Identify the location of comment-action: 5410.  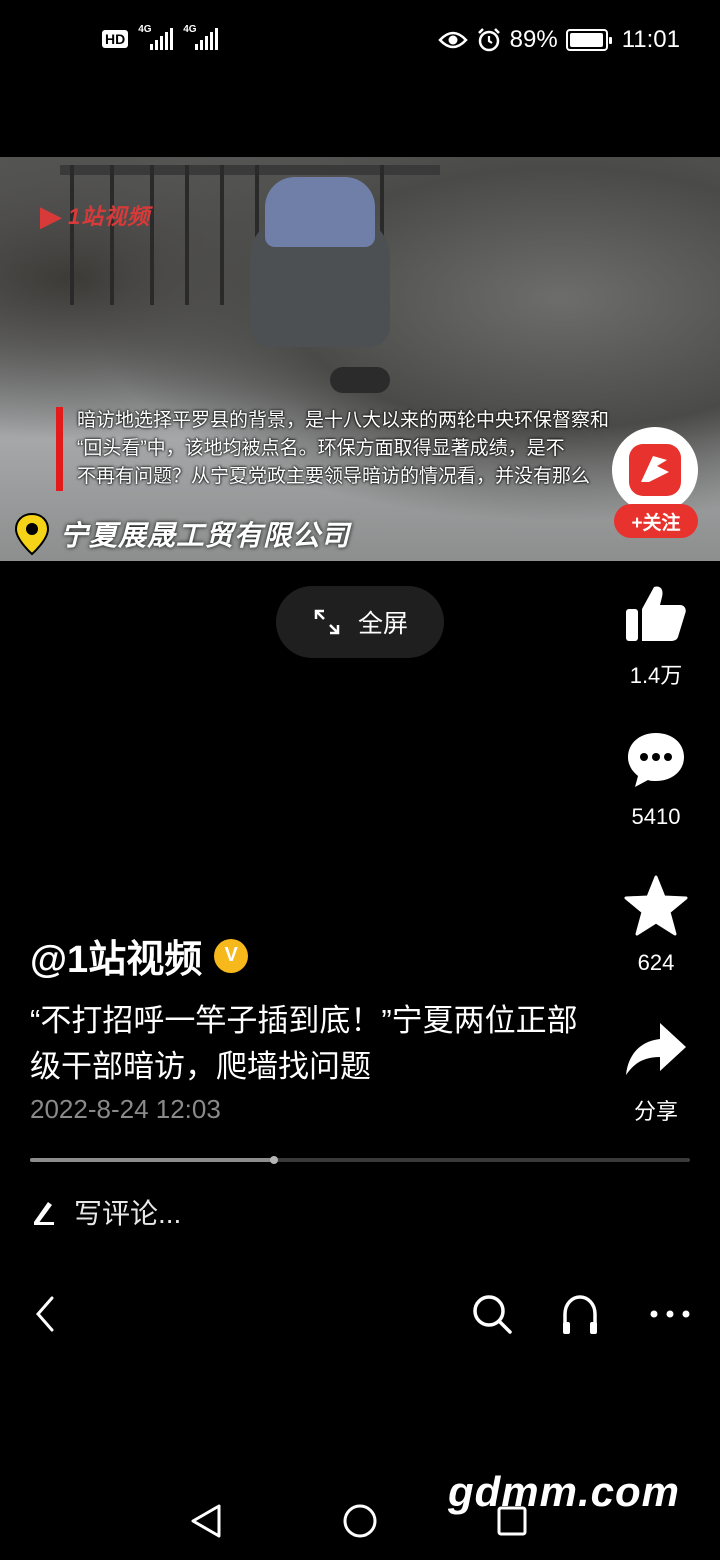
(656, 778).